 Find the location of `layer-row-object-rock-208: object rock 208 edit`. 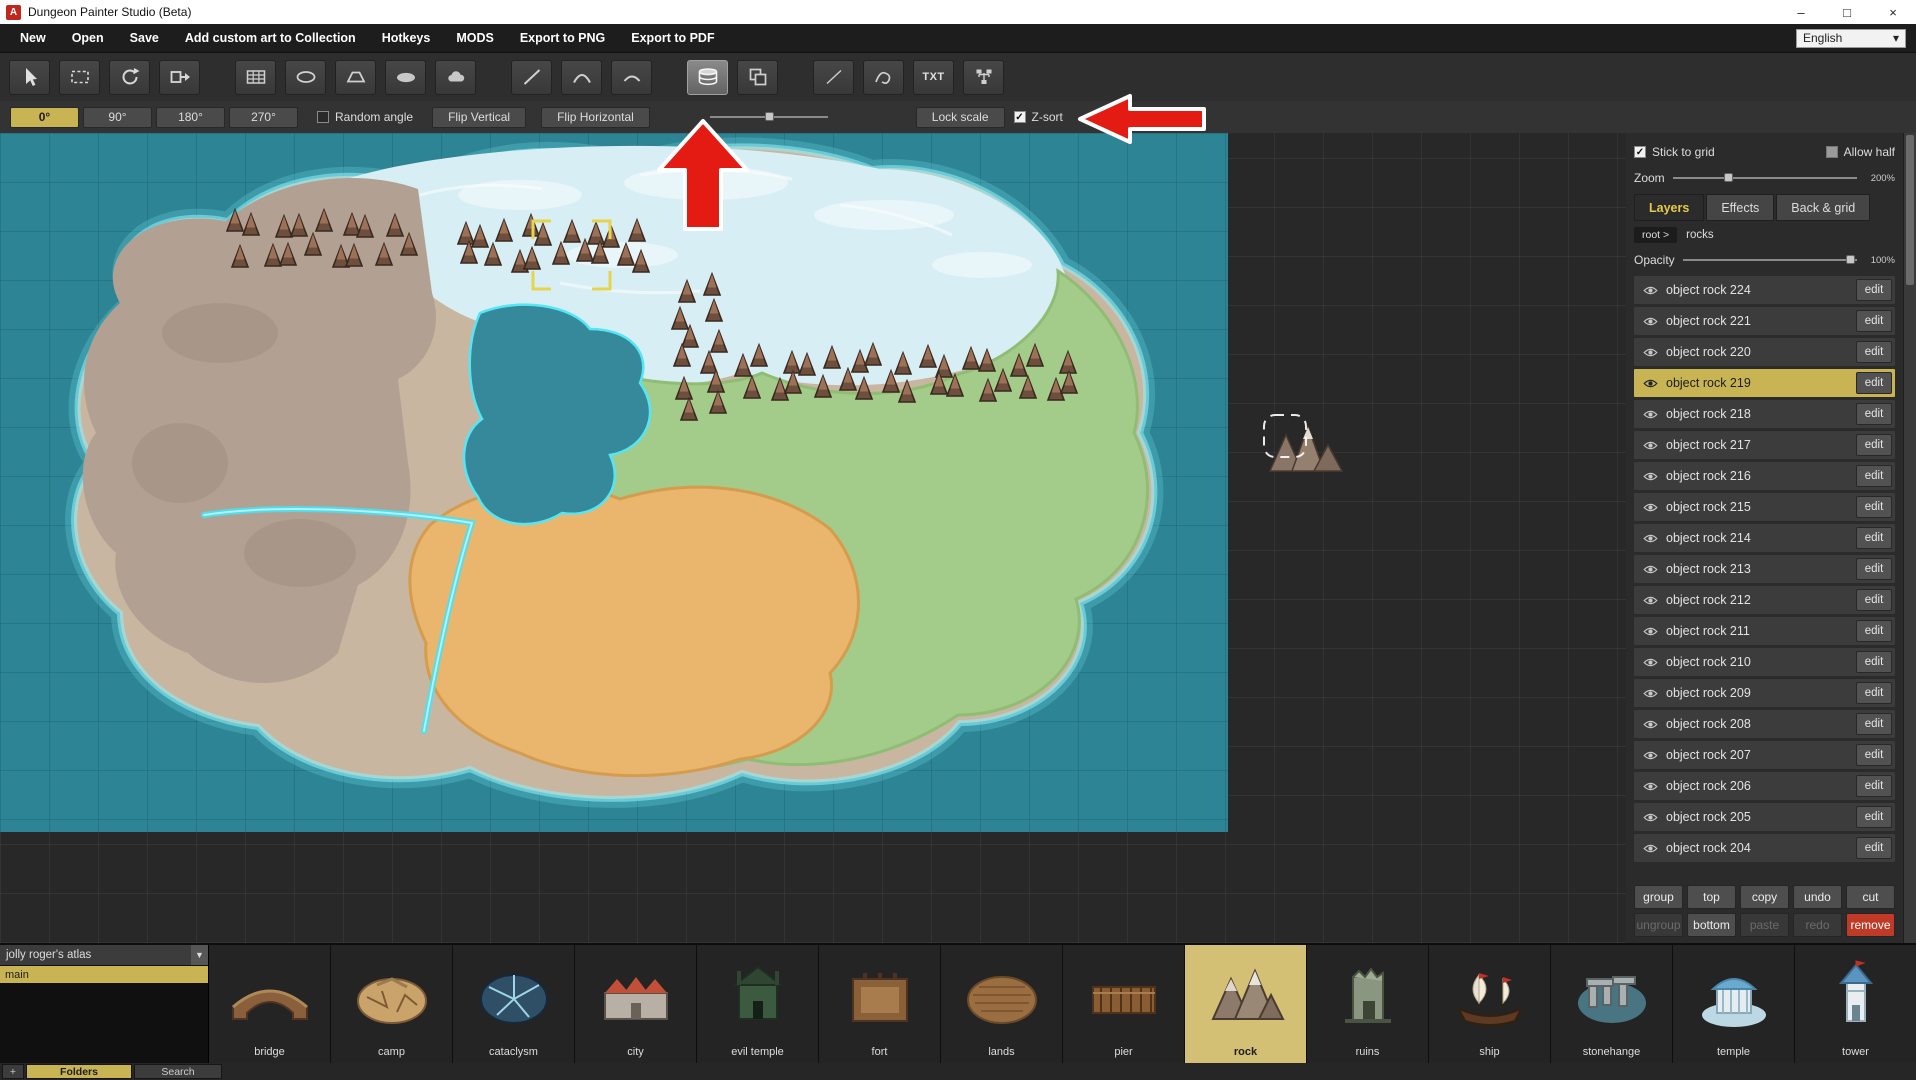

layer-row-object-rock-208: object rock 208 edit is located at coordinates (1764, 724).